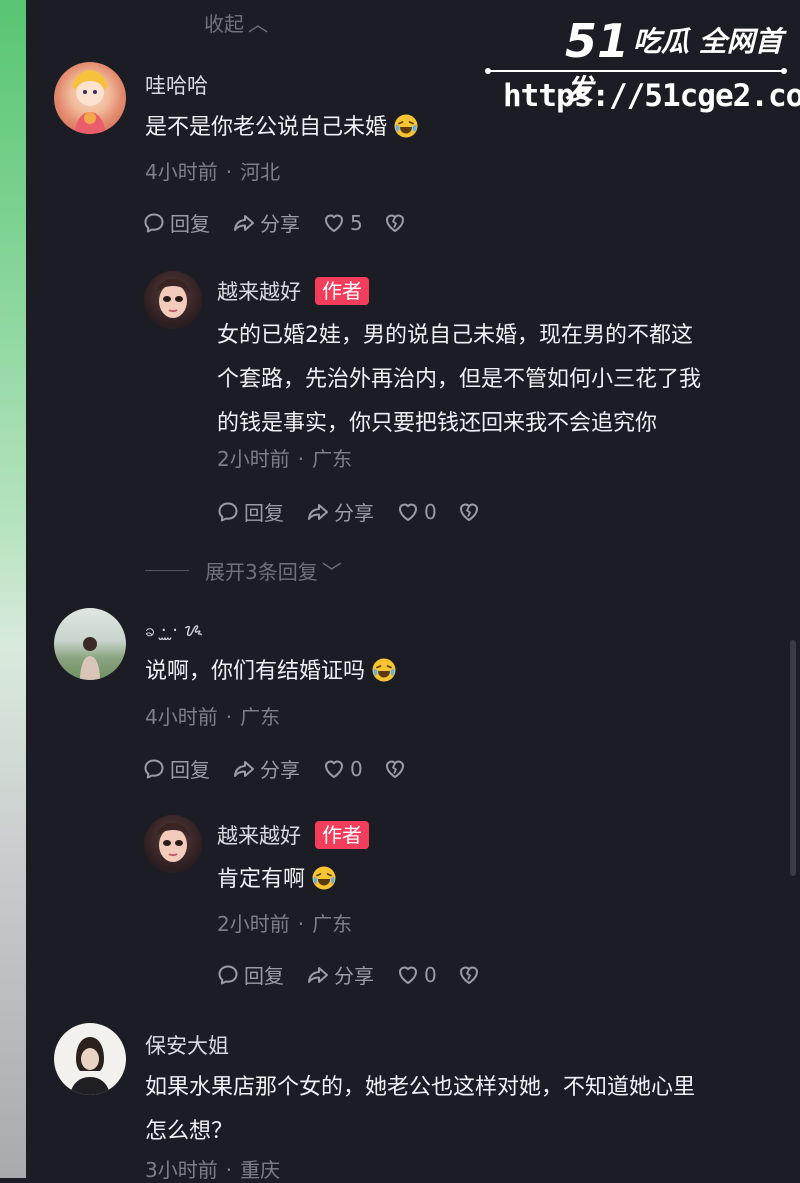 This screenshot has width=800, height=1183. I want to click on reply-username: 越来越好 作者, so click(293, 835).